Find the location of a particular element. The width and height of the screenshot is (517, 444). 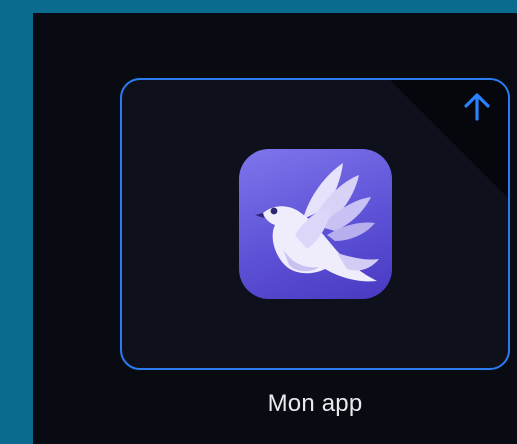

bird-icon is located at coordinates (317, 222).